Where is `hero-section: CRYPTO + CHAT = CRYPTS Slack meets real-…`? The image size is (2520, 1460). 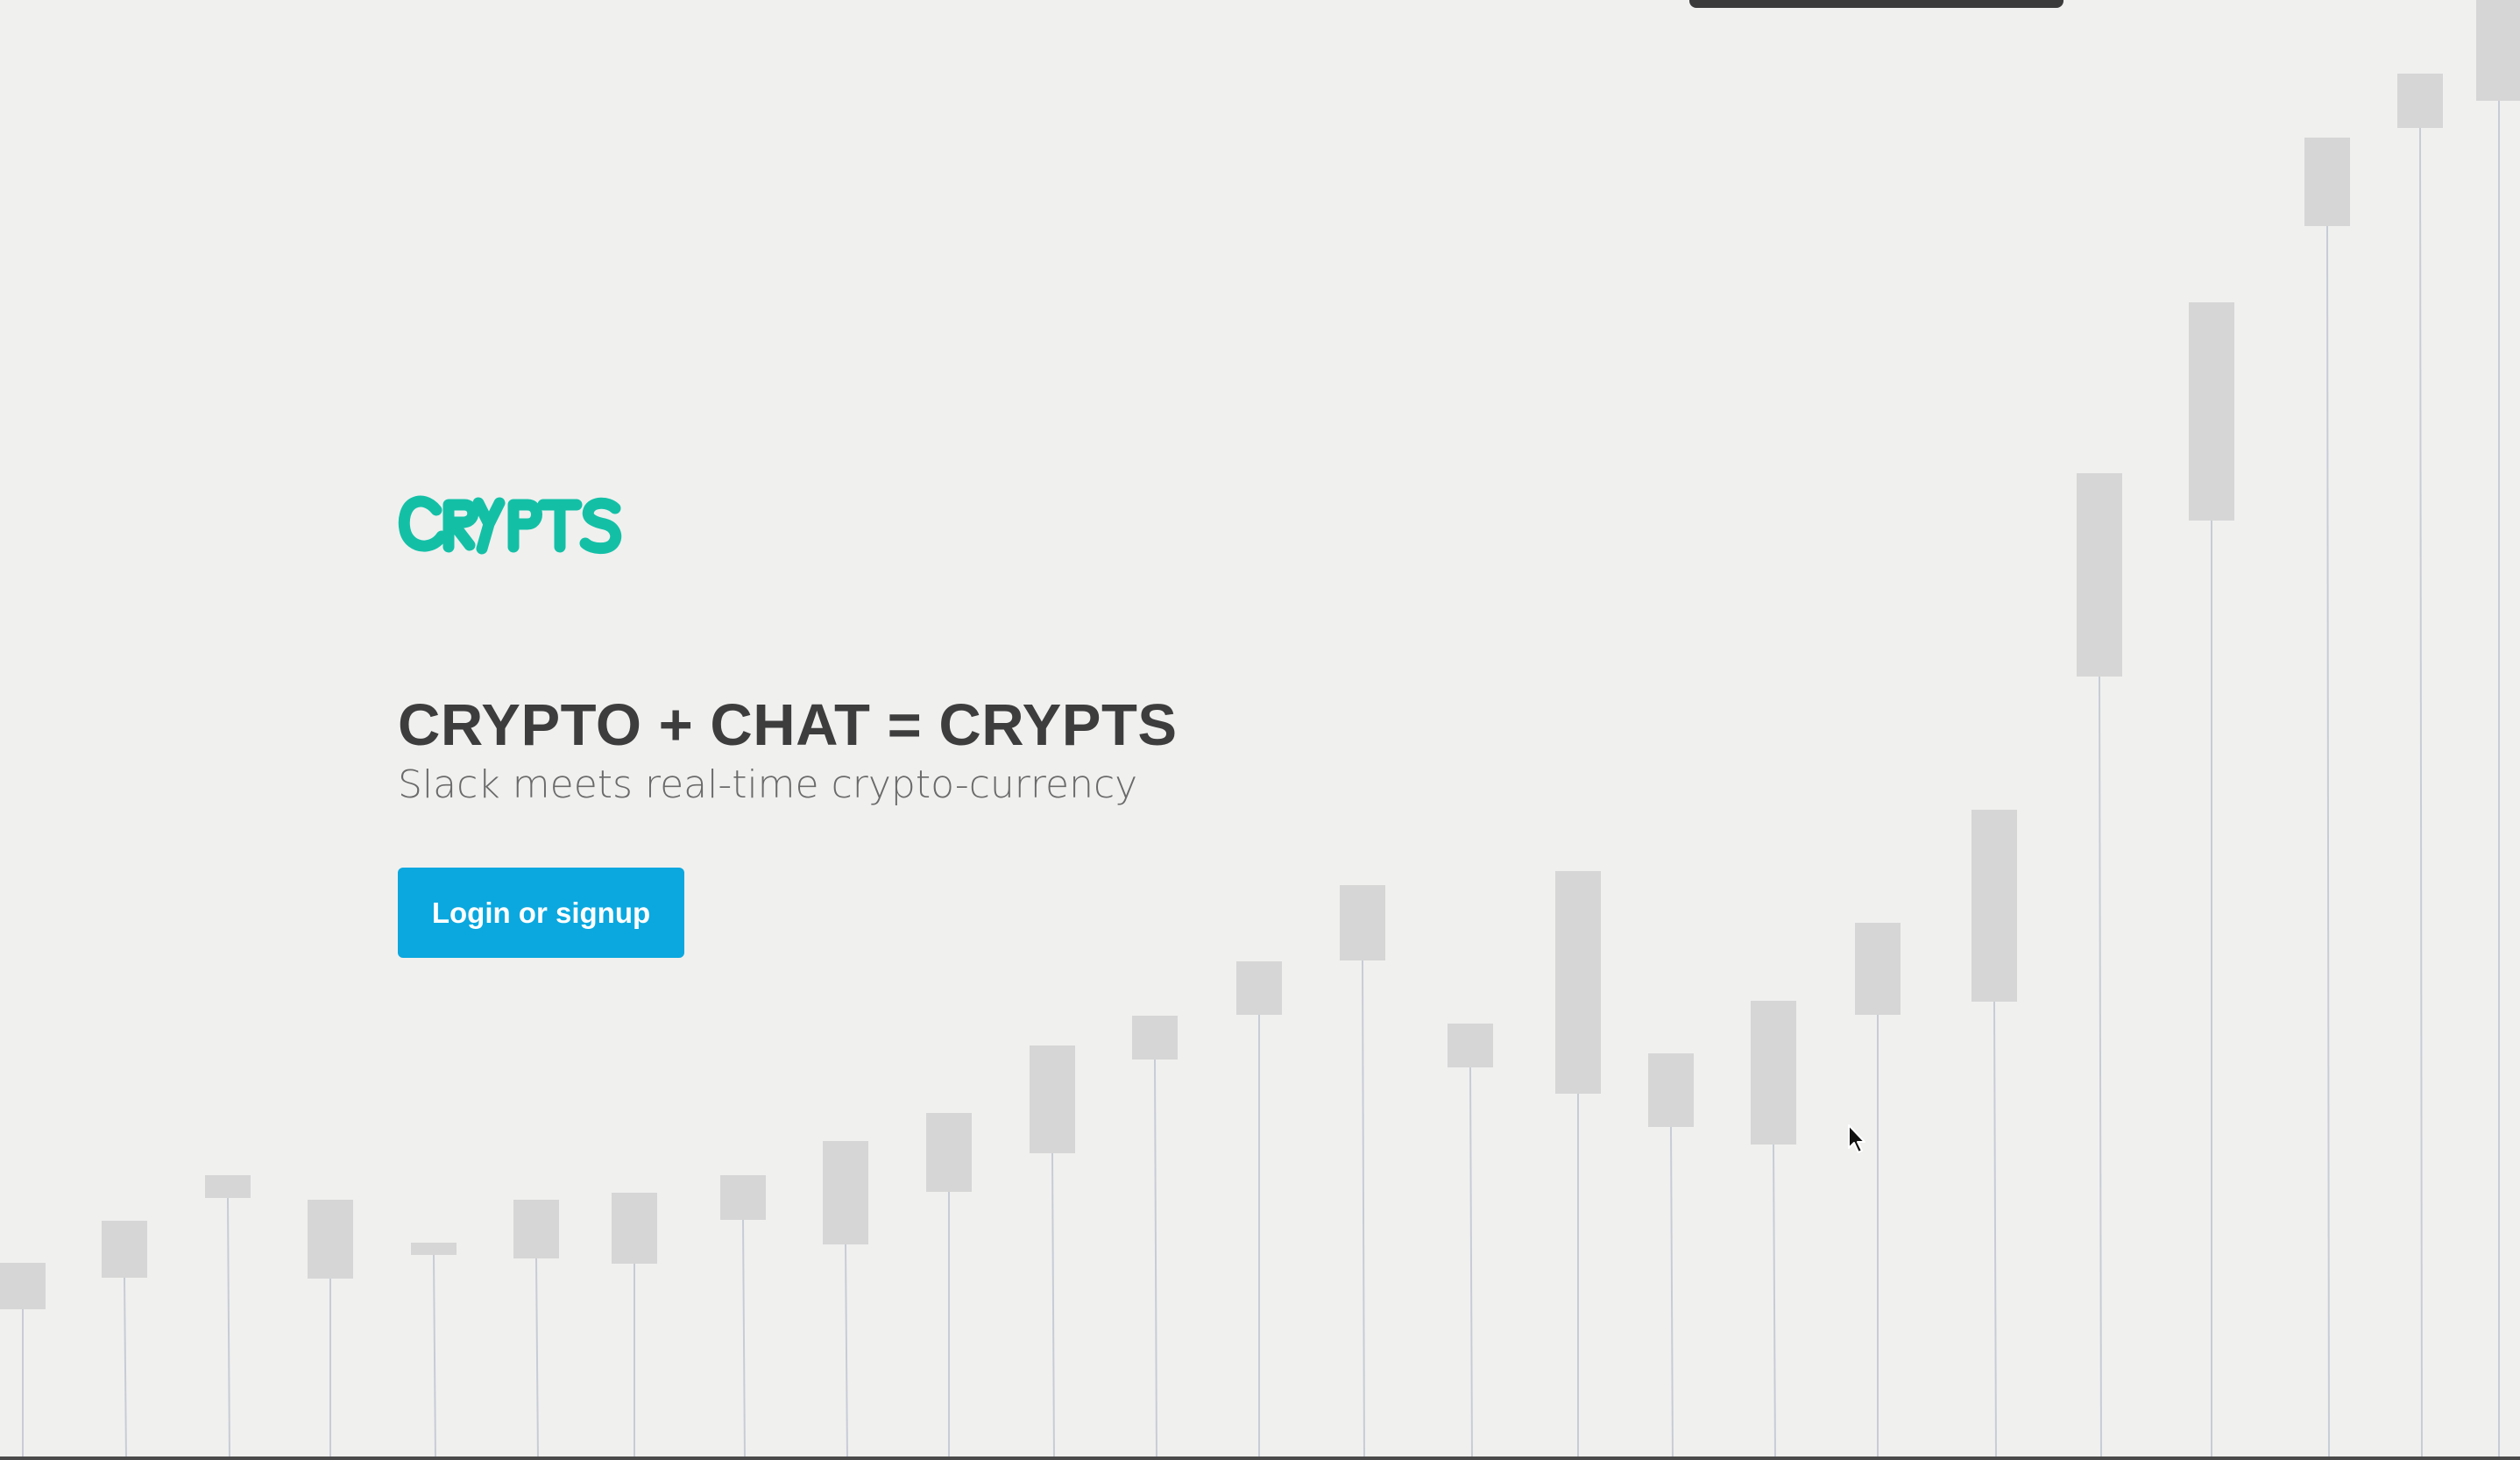 hero-section: CRYPTO + CHAT = CRYPTS Slack meets real-… is located at coordinates (788, 650).